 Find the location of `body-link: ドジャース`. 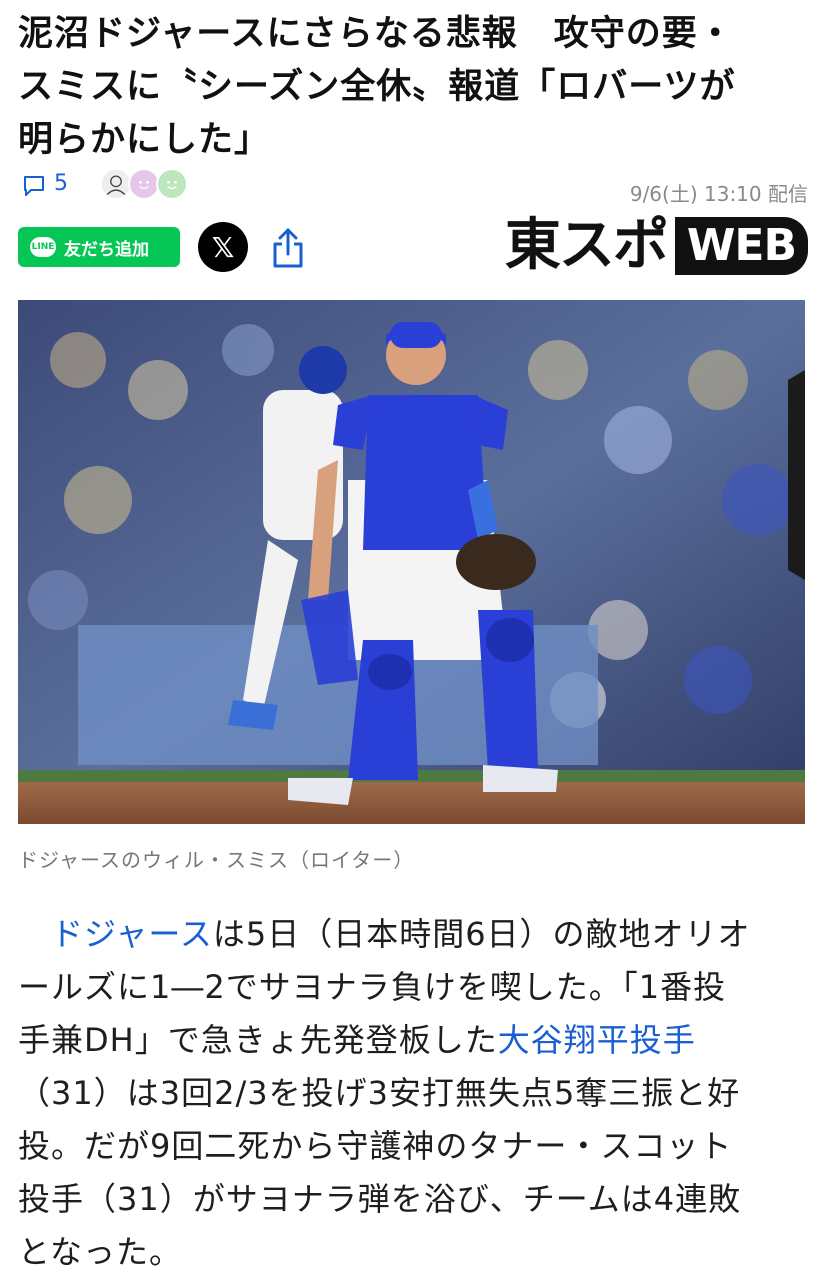

body-link: ドジャース is located at coordinates (132, 934).